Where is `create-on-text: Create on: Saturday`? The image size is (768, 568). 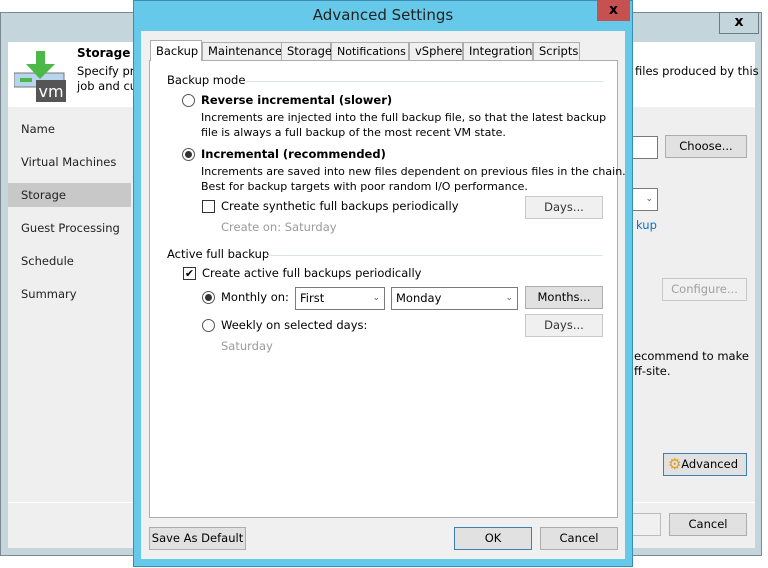 create-on-text: Create on: Saturday is located at coordinates (279, 227).